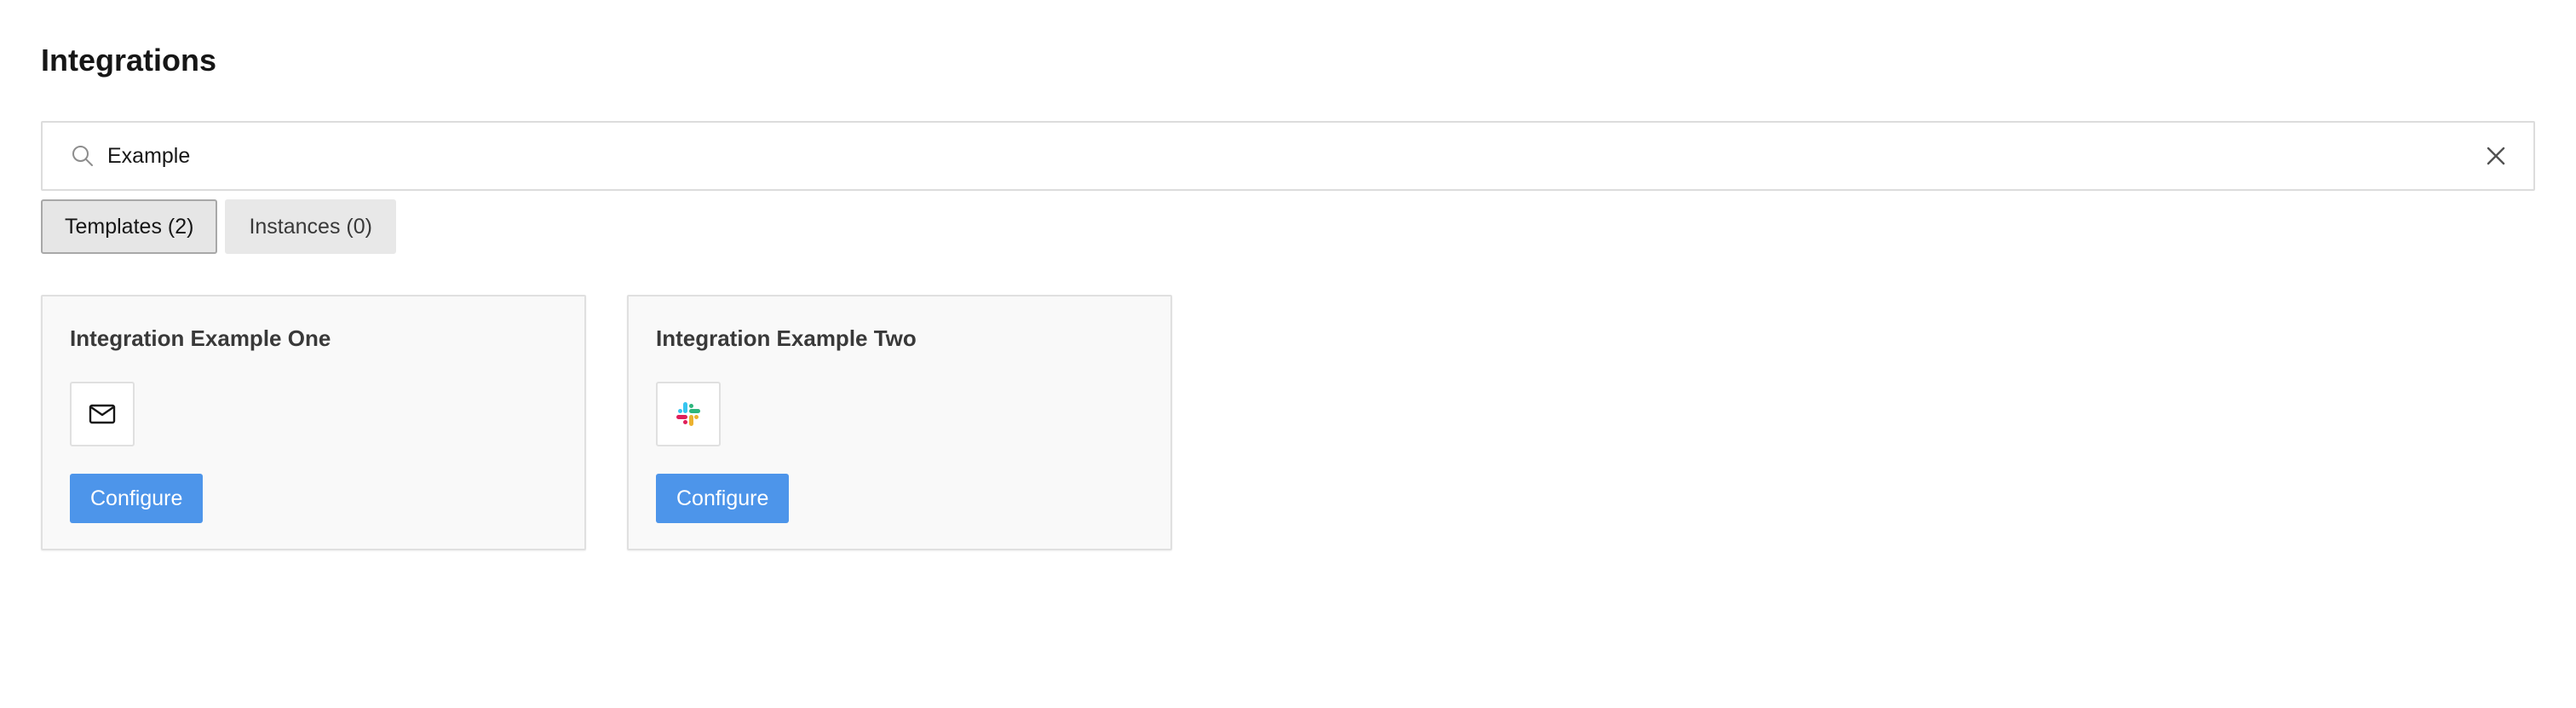 This screenshot has width=2576, height=708. I want to click on page-title: Integrations, so click(129, 60).